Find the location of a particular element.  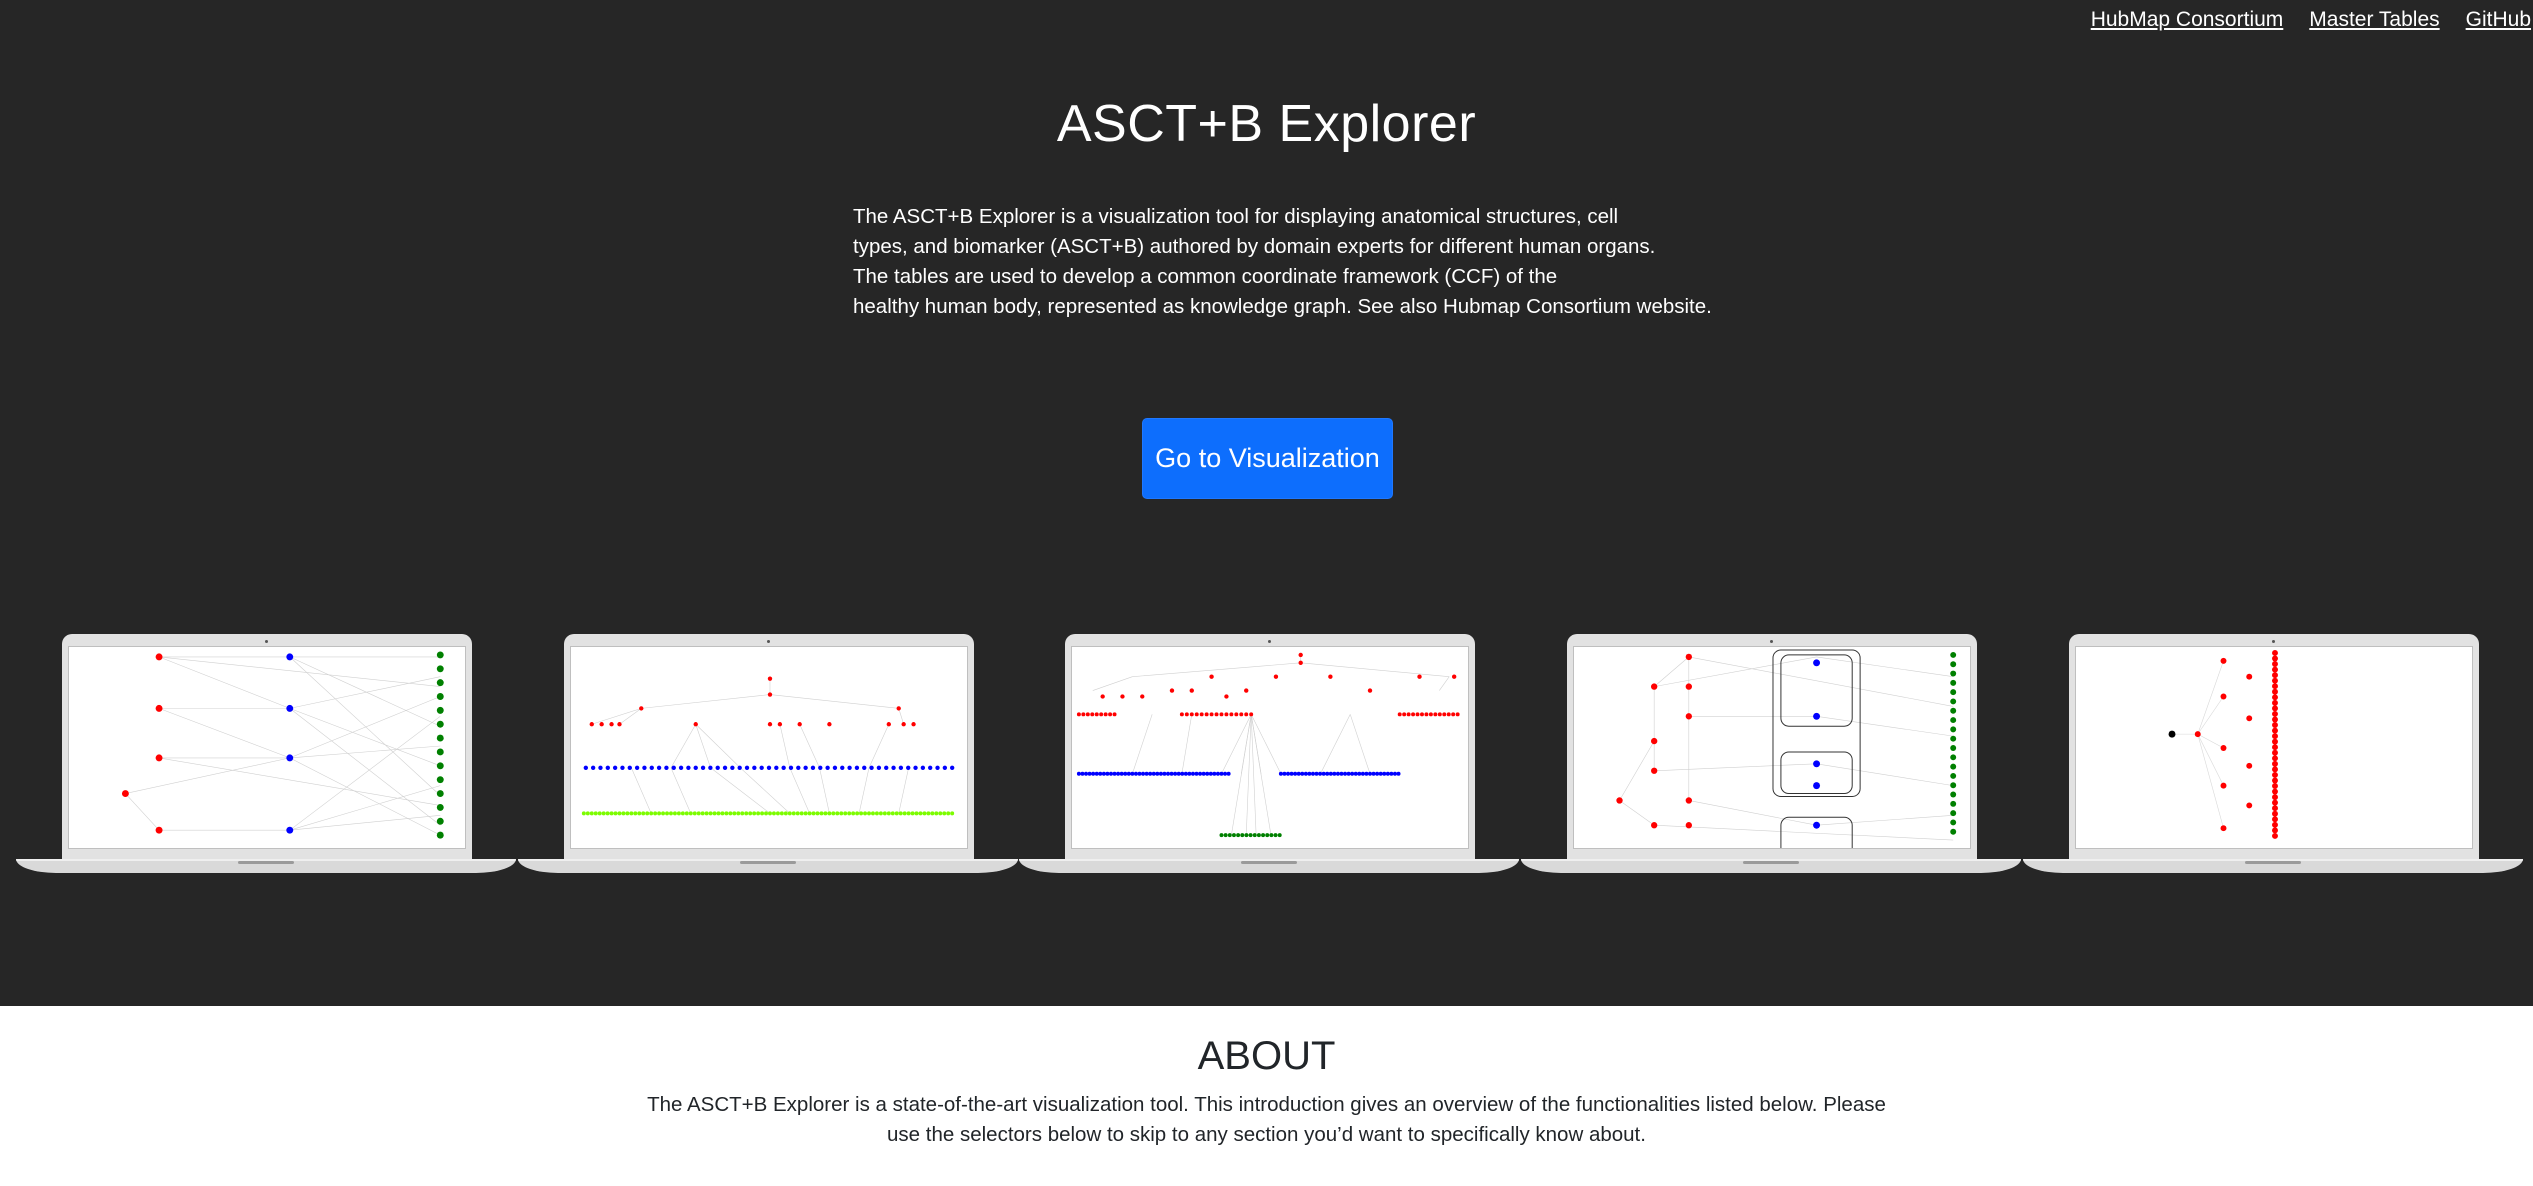

nav-link-github: GitHub is located at coordinates (2498, 20).